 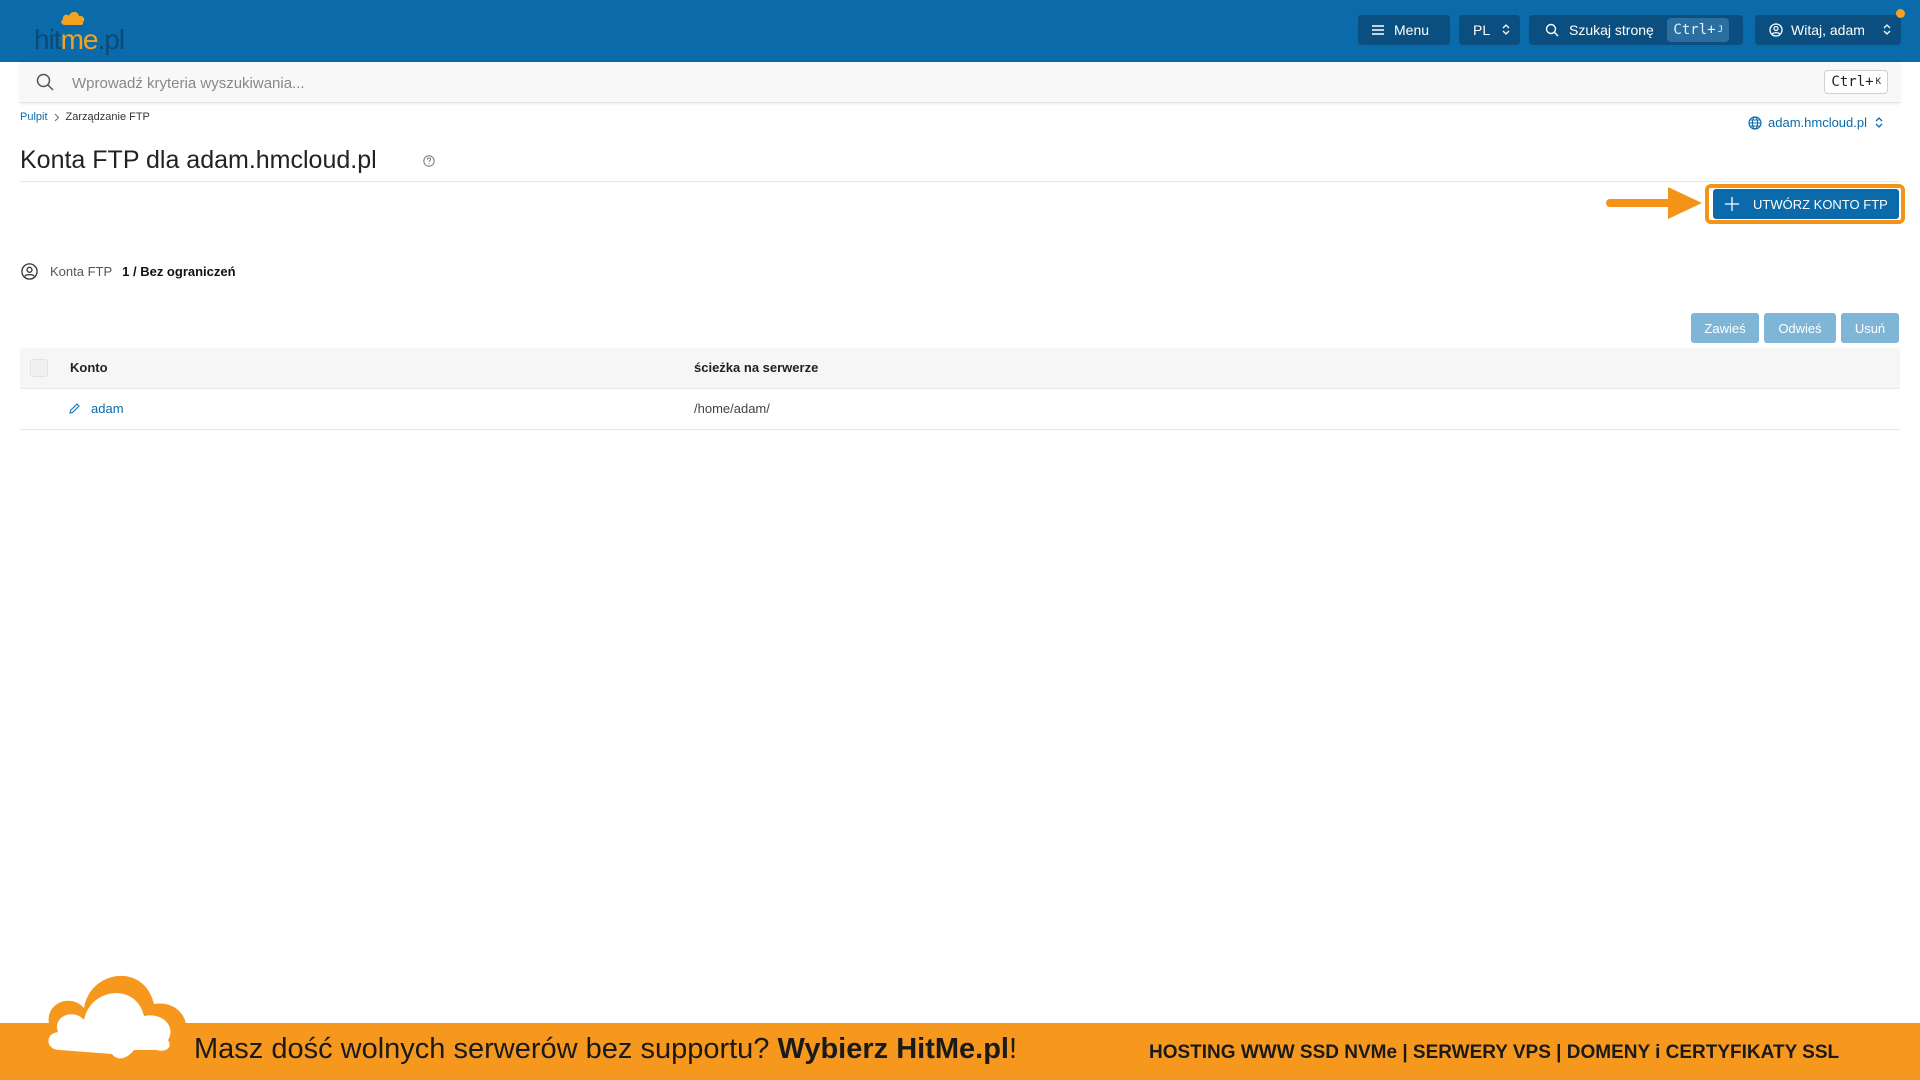 What do you see at coordinates (960, 409) in the screenshot?
I see `table-row: adam /home/adam/` at bounding box center [960, 409].